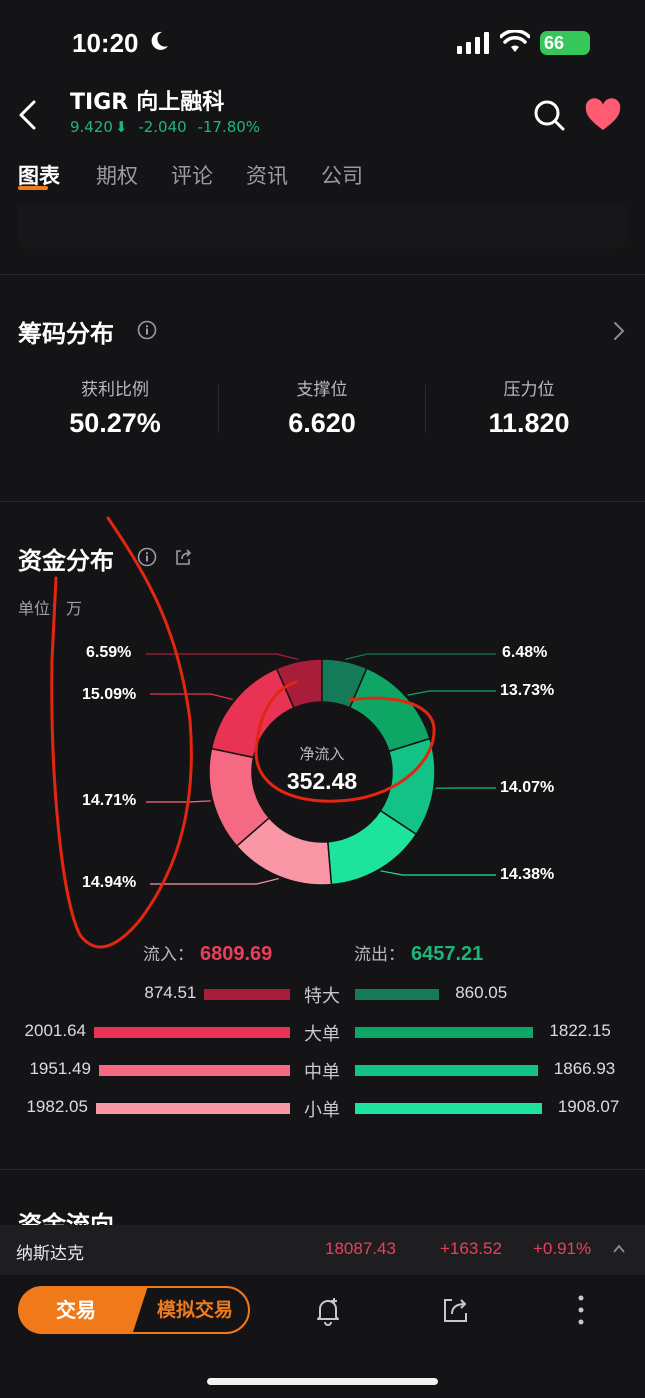 This screenshot has width=645, height=1398. What do you see at coordinates (603, 115) in the screenshot?
I see `favorite-heart-icon` at bounding box center [603, 115].